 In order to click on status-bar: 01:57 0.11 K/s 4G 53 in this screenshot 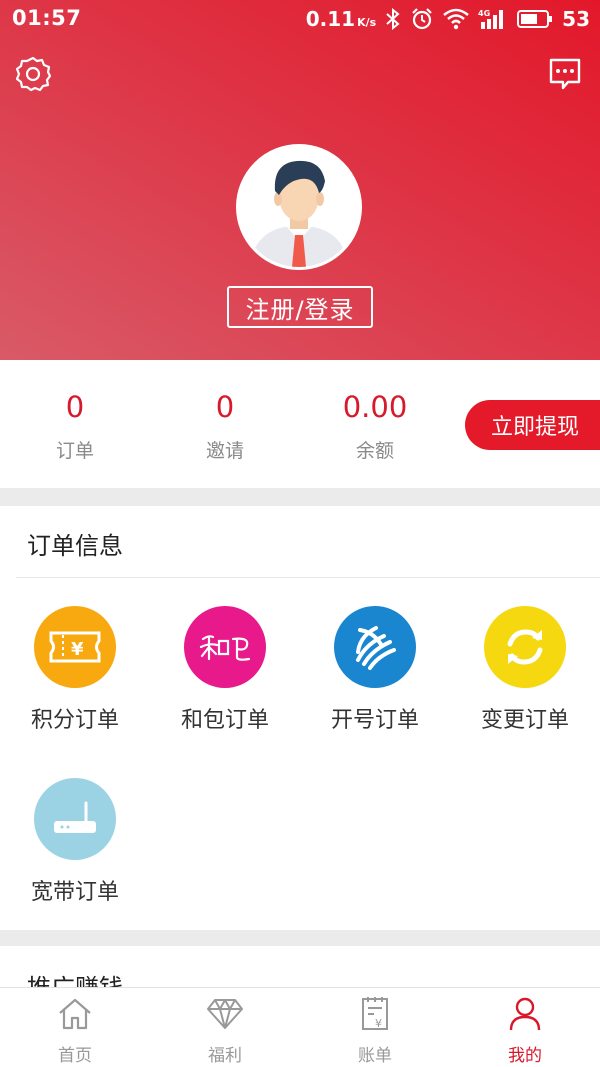, I will do `click(300, 20)`.